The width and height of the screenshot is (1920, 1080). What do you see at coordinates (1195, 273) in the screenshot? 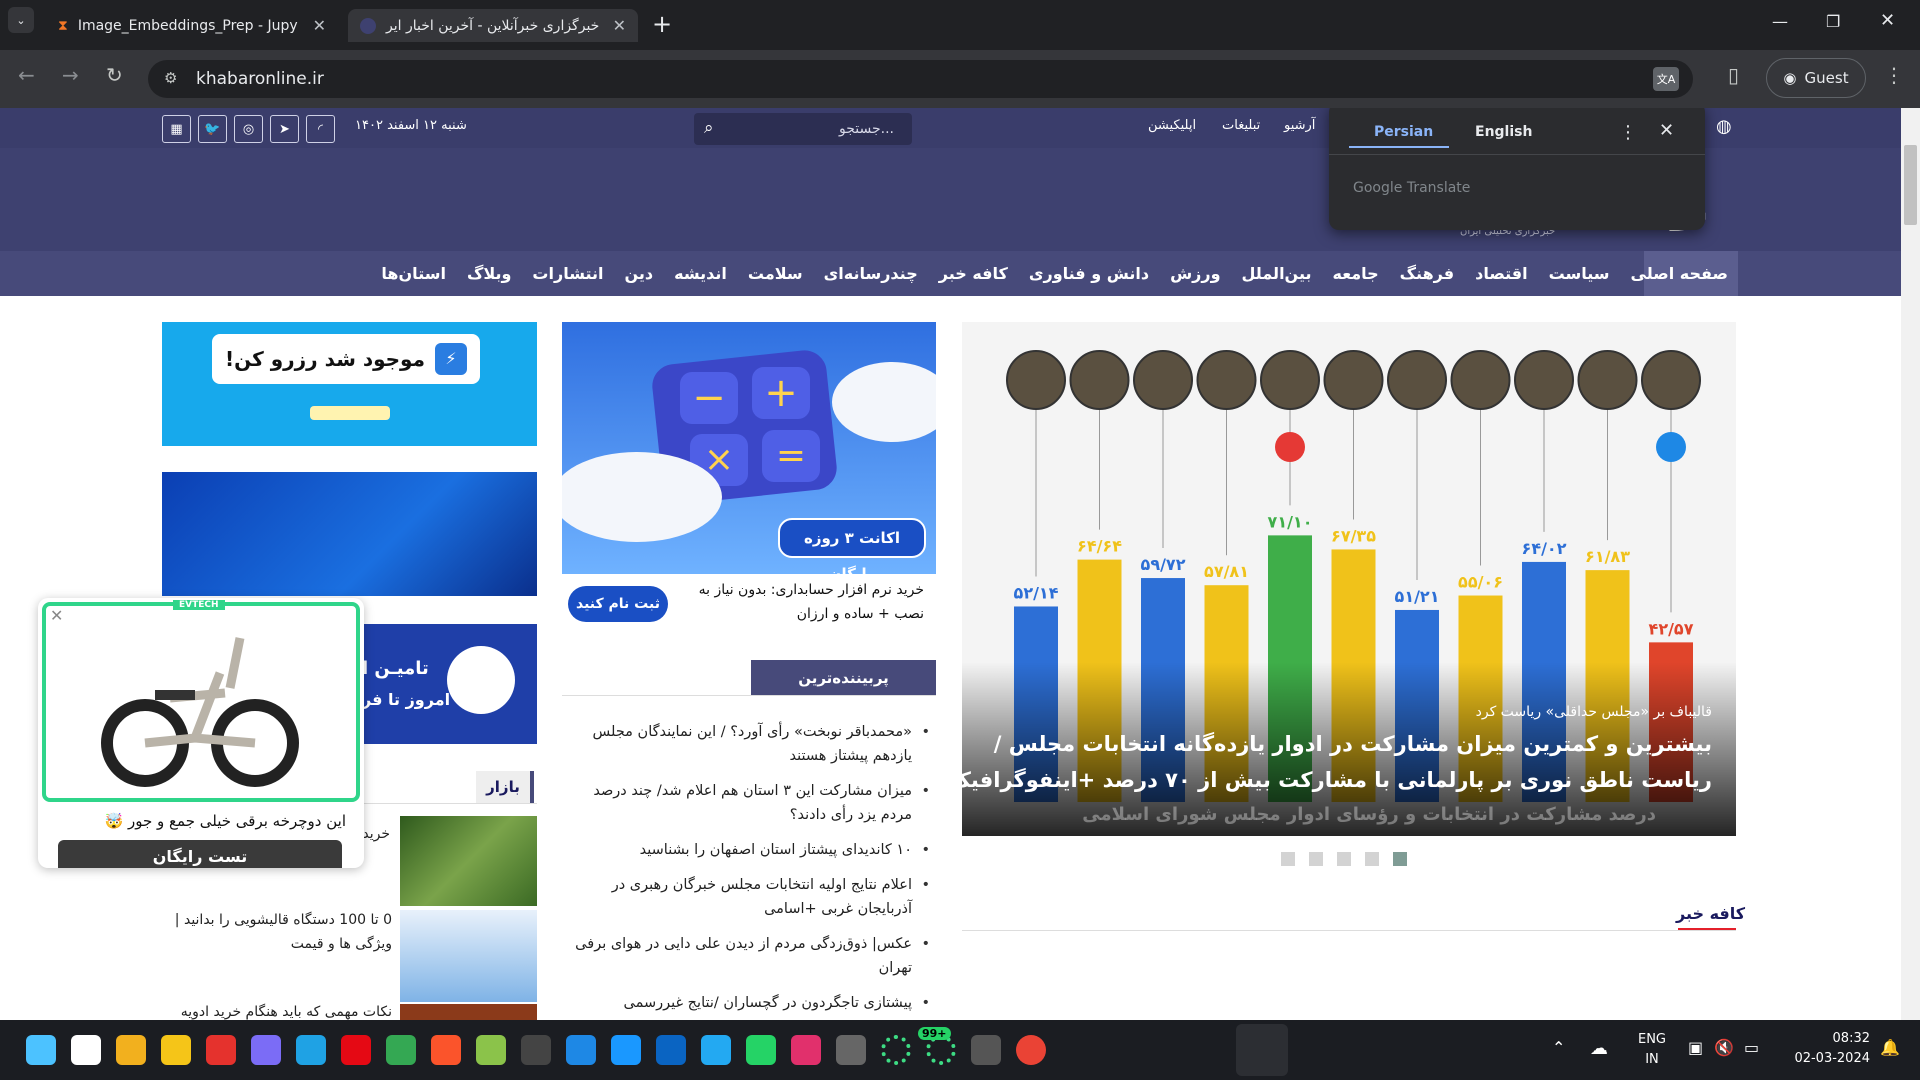
I see `nav-item: ورزش` at bounding box center [1195, 273].